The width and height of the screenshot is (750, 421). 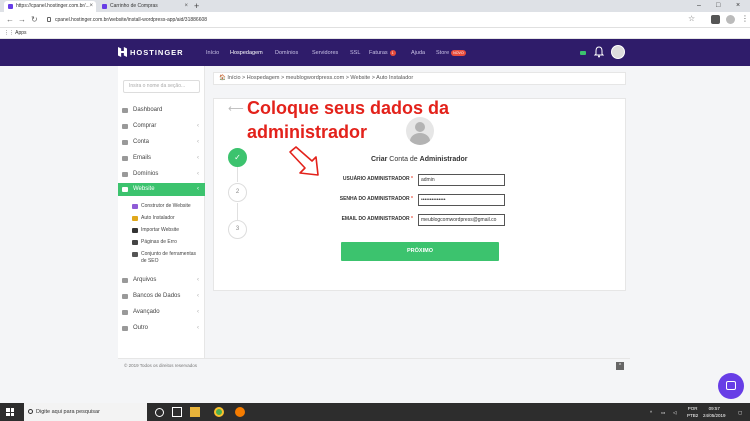 I want to click on hostinger-favicon-icon, so click(x=104, y=6).